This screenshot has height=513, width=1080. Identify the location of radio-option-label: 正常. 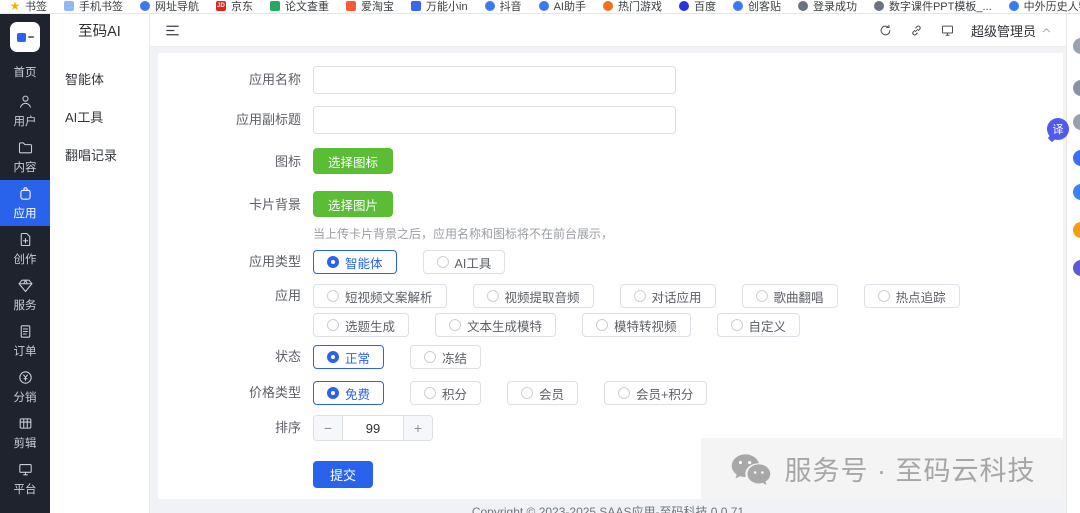
(358, 358).